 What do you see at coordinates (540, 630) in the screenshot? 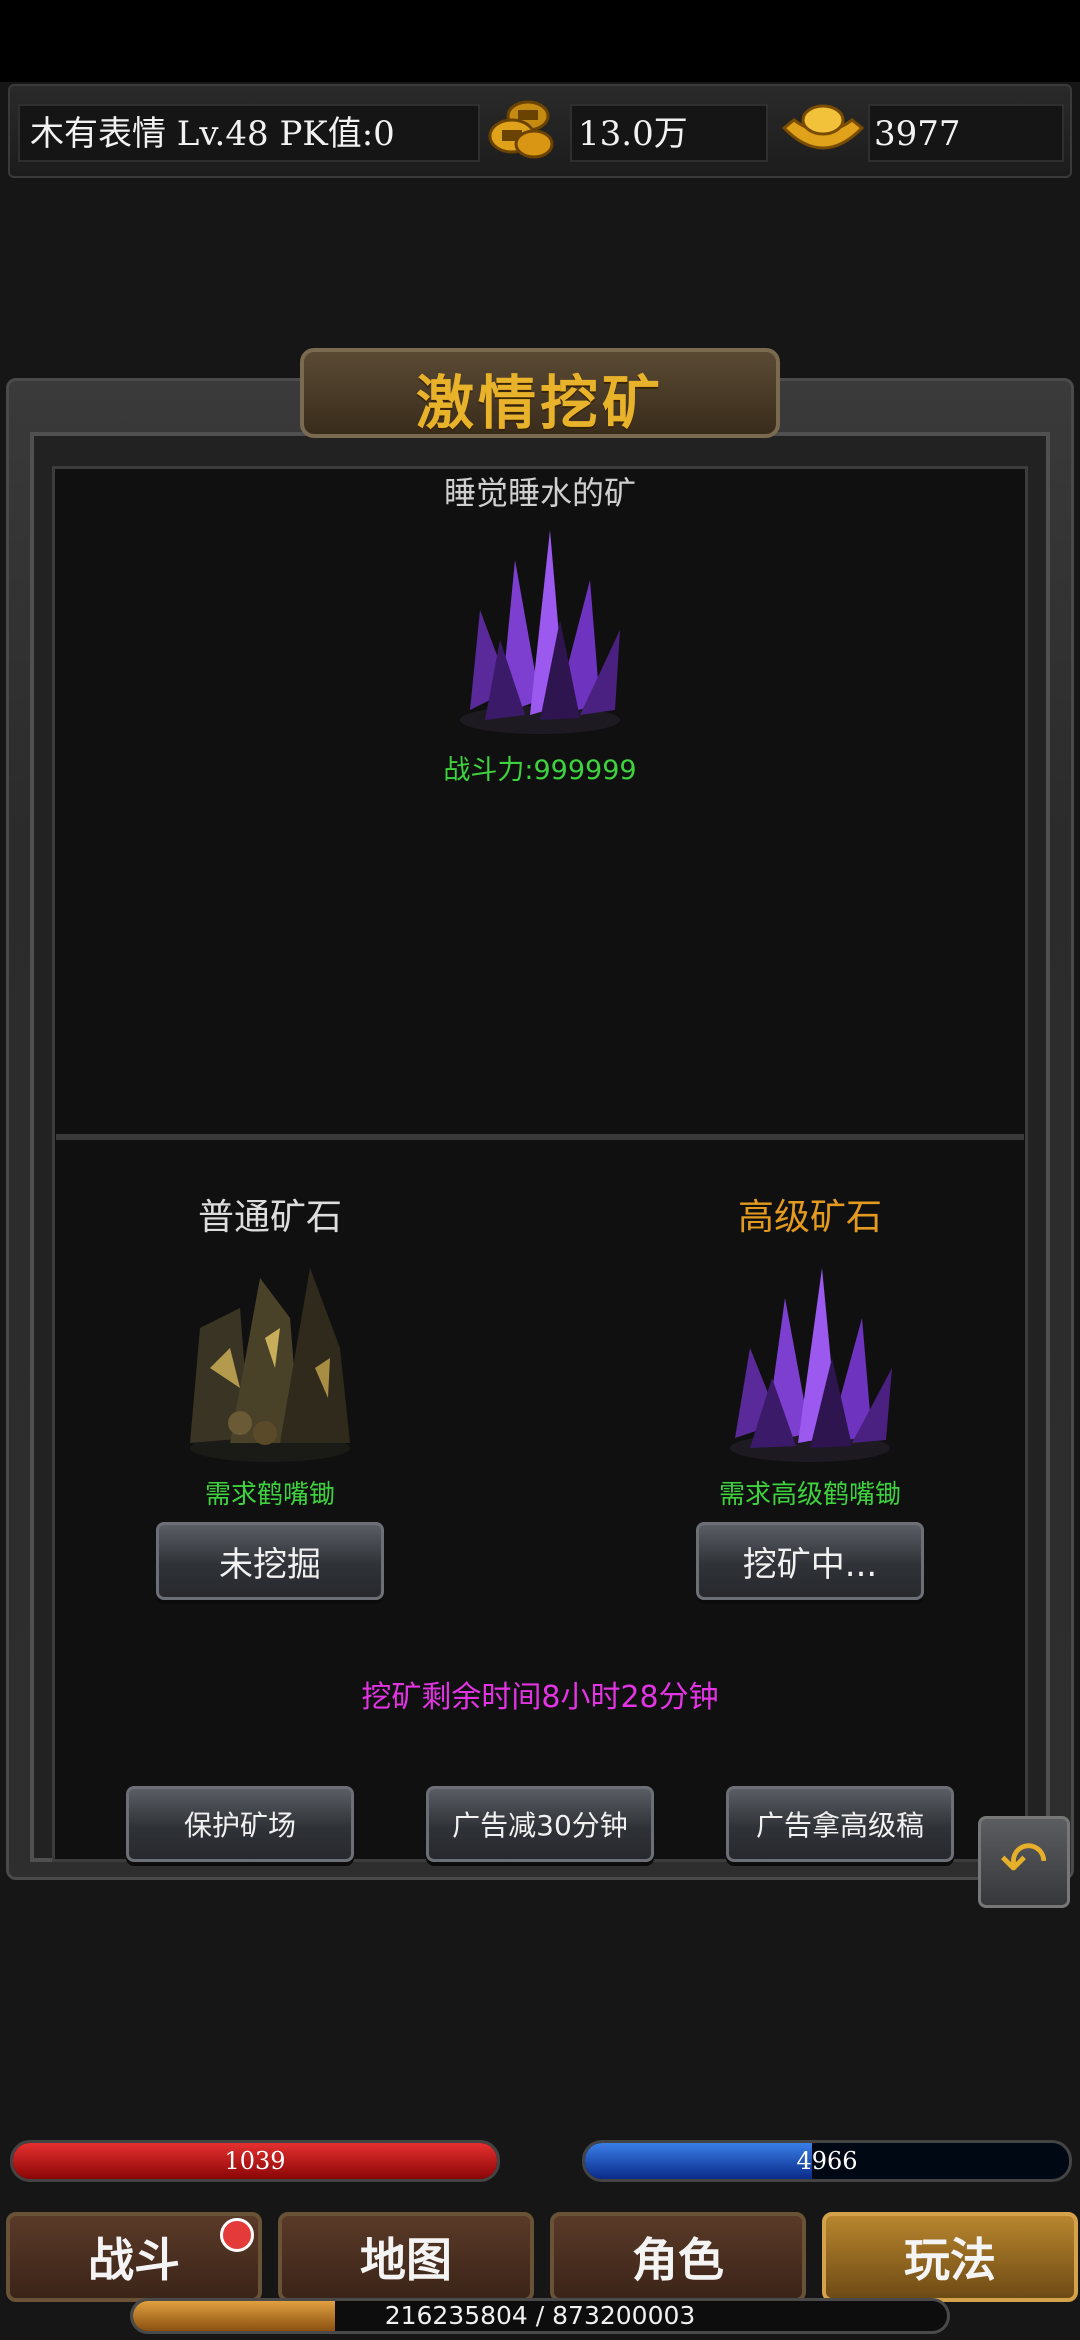
I see `purple-crystal-icon` at bounding box center [540, 630].